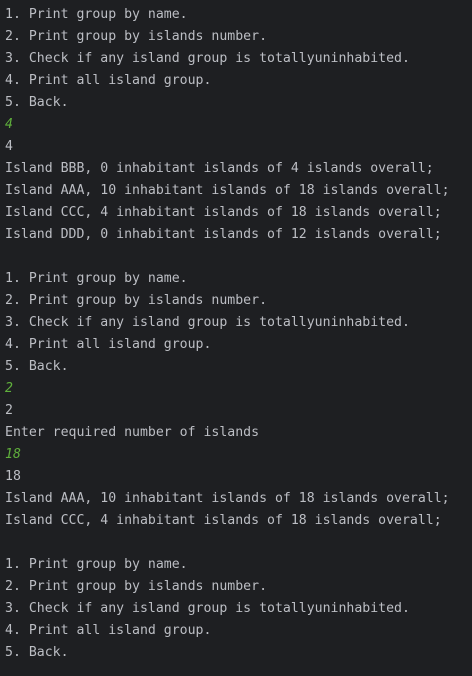 This screenshot has height=676, width=472. Describe the element at coordinates (13, 454) in the screenshot. I see `console-user-input-line: 18` at that location.